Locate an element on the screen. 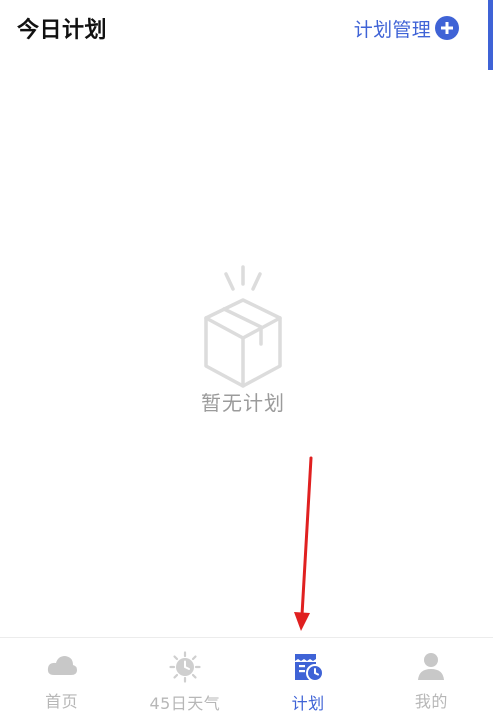  tab-label: 计划 is located at coordinates (308, 703).